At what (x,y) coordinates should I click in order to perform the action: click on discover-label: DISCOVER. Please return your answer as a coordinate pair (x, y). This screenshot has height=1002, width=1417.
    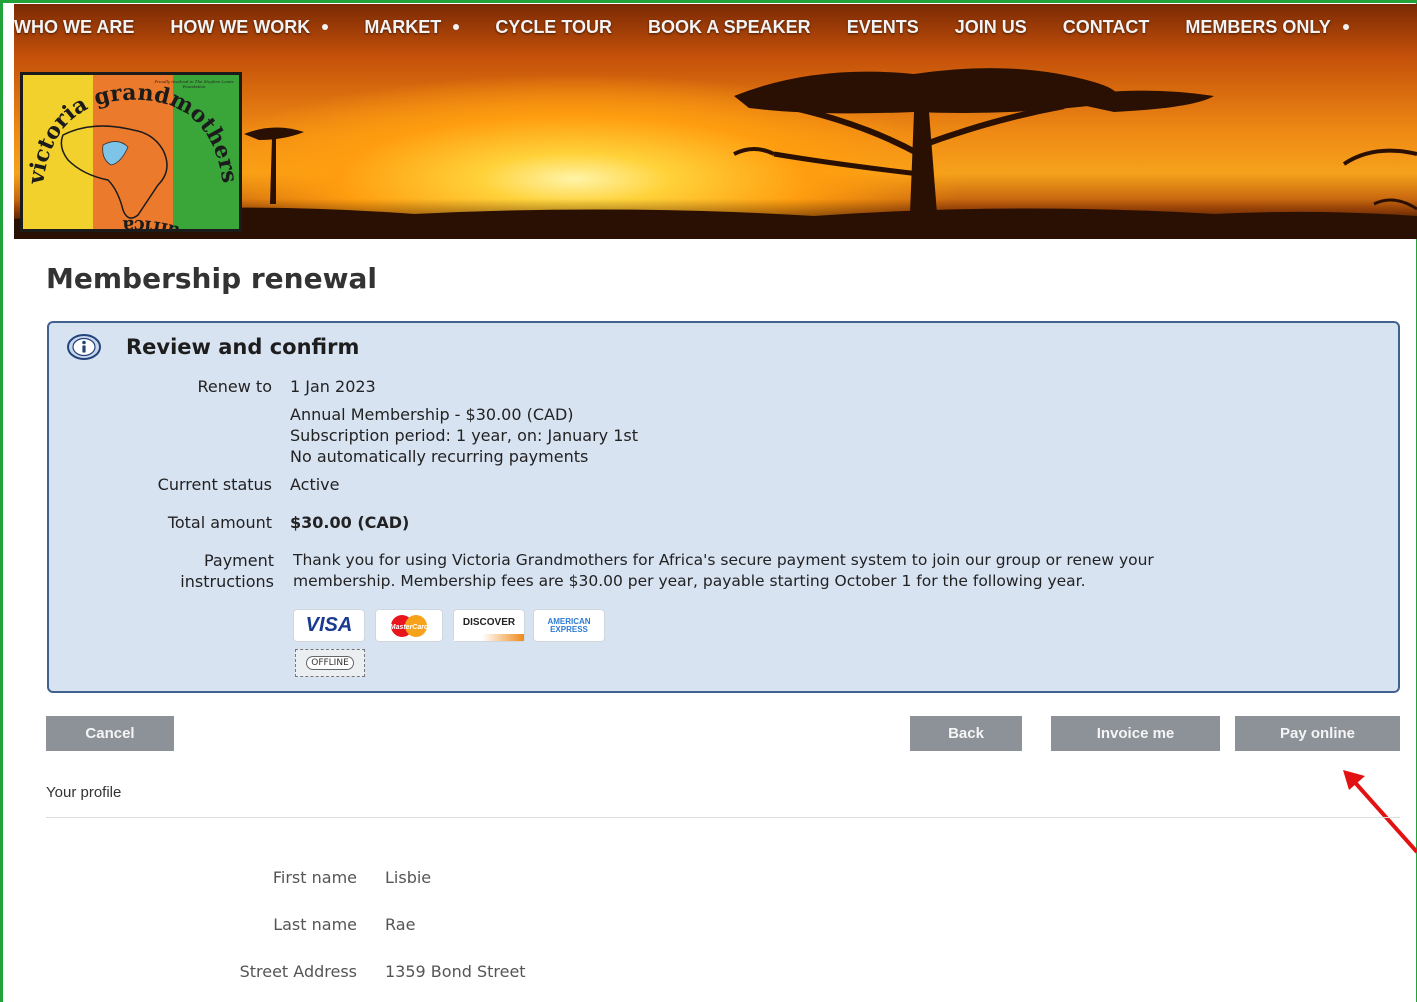
    Looking at the image, I should click on (489, 622).